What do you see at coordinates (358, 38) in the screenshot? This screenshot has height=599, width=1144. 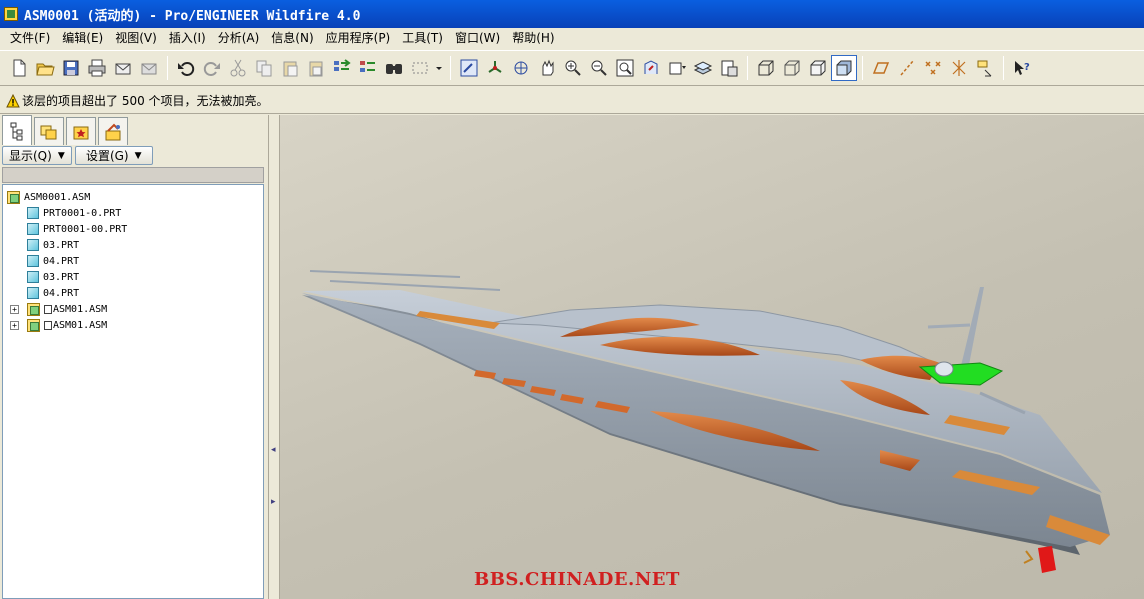 I see `menu-applications: 应用程序(P)` at bounding box center [358, 38].